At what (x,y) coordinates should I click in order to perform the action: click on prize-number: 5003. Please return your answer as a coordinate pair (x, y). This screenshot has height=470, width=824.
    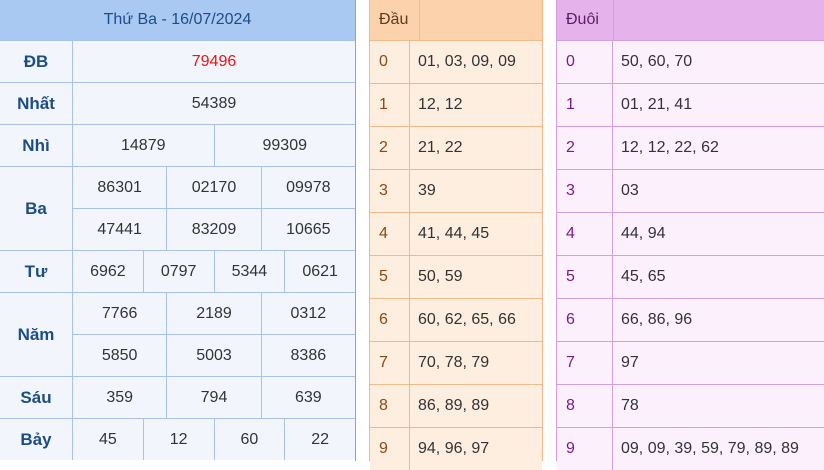
    Looking at the image, I should click on (213, 355).